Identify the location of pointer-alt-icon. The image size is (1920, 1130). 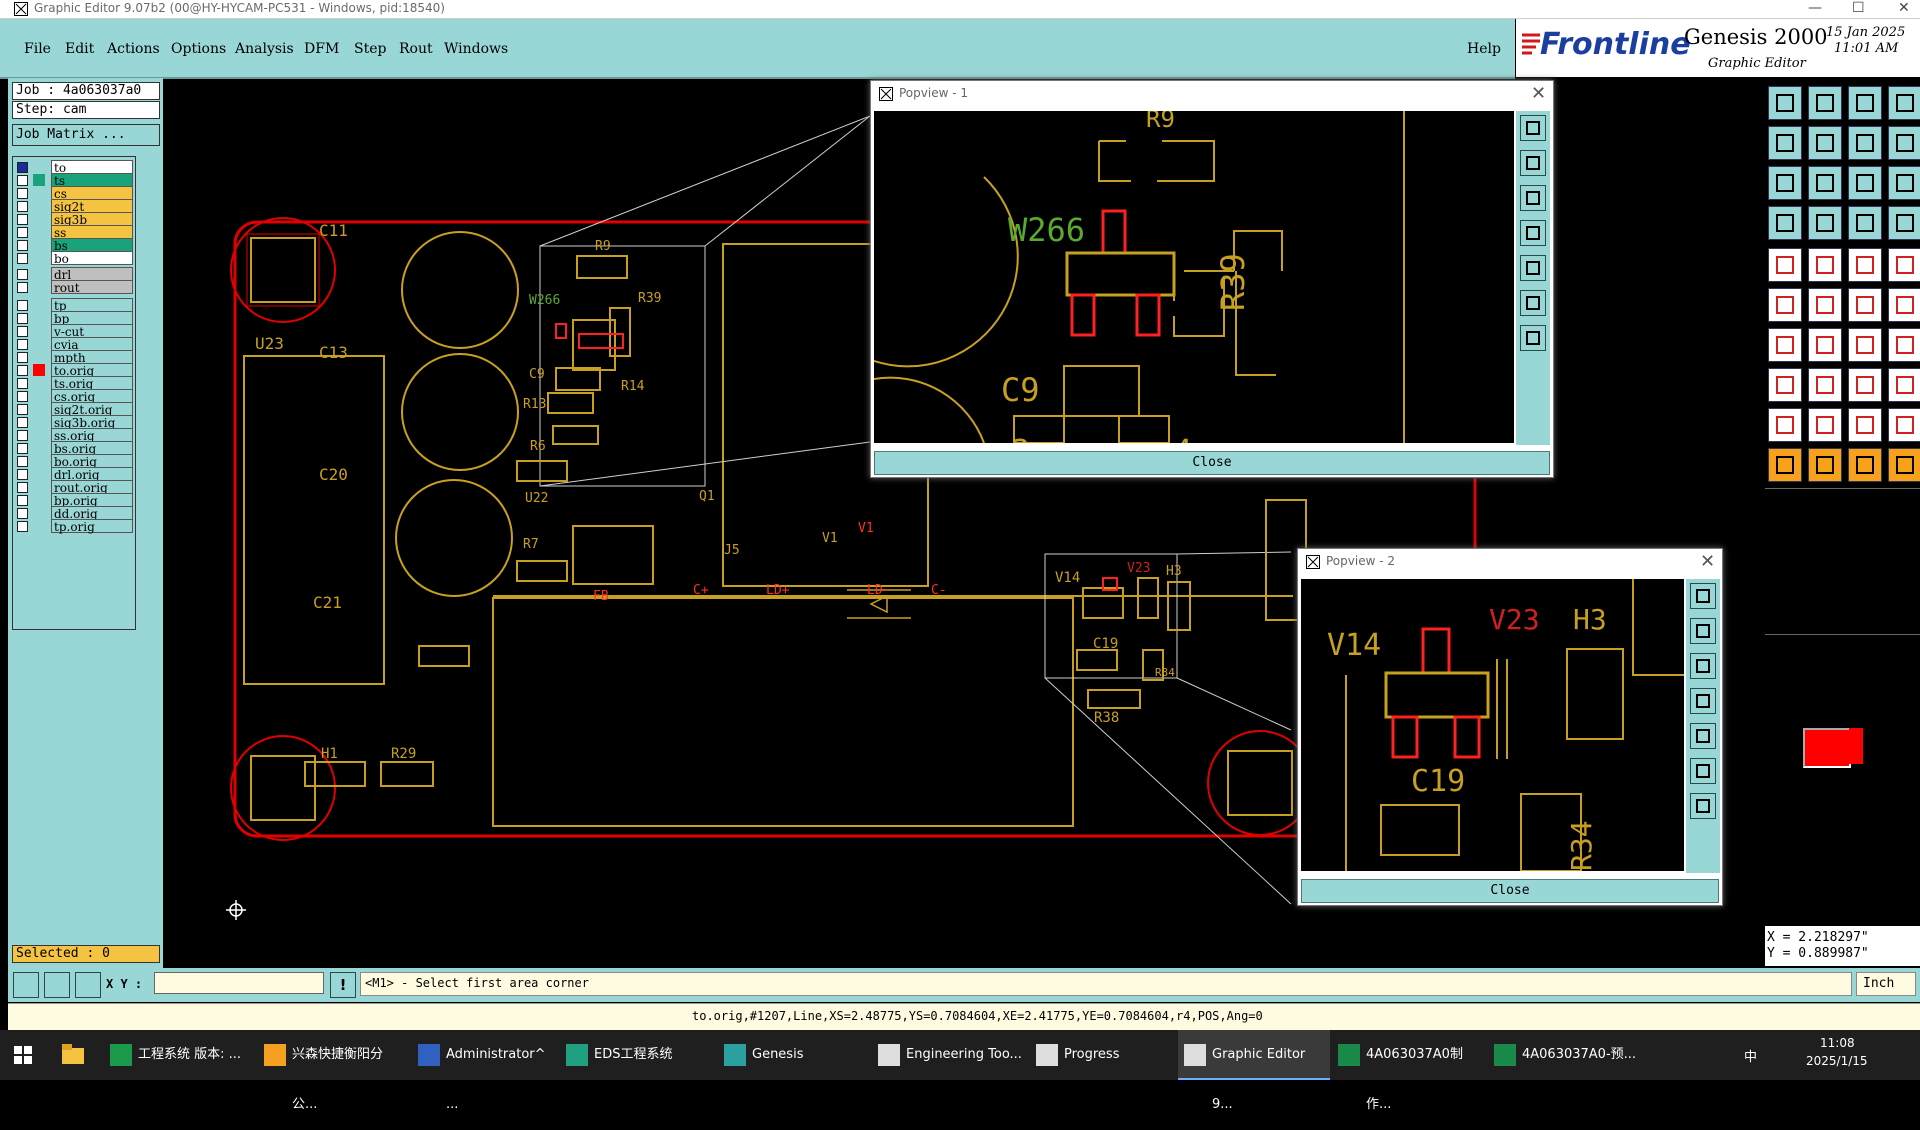
(1825, 465).